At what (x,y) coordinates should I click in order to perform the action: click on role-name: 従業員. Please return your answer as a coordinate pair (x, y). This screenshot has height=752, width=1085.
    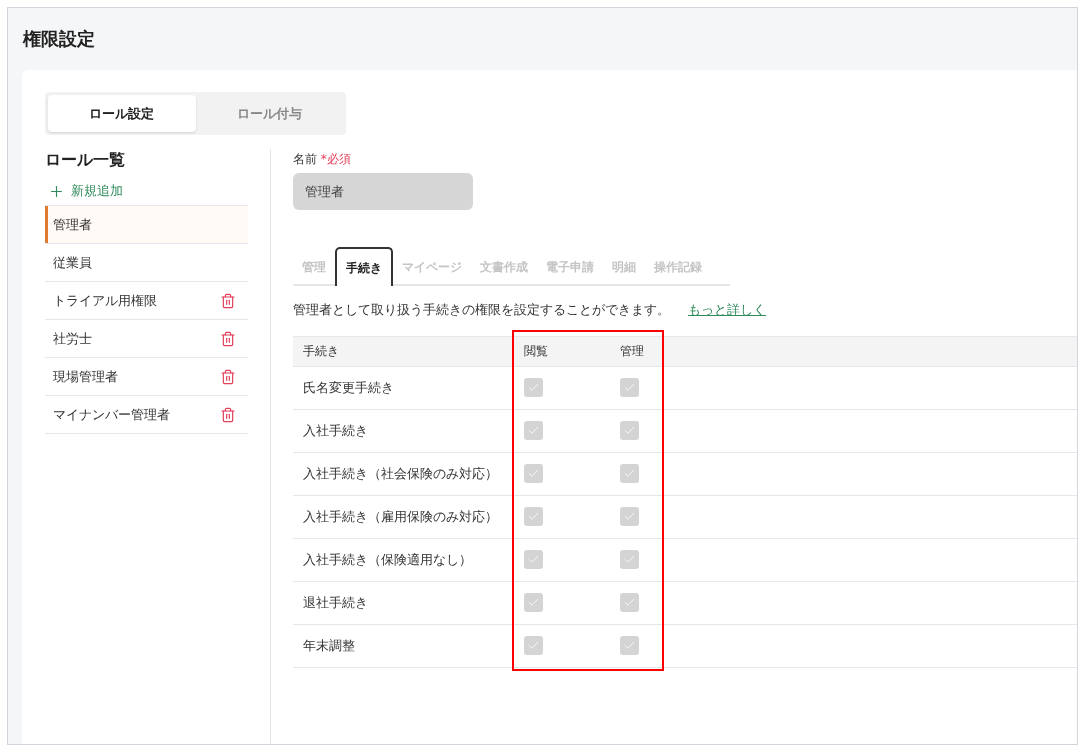
    Looking at the image, I should click on (72, 262).